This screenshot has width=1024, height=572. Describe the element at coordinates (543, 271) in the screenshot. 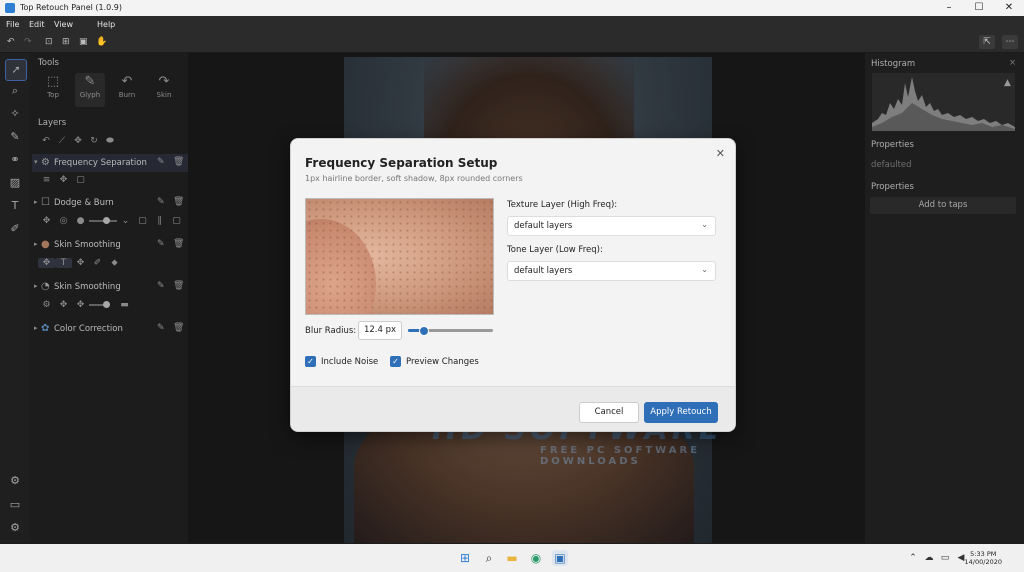

I see `tone-layer-value: default layers` at that location.